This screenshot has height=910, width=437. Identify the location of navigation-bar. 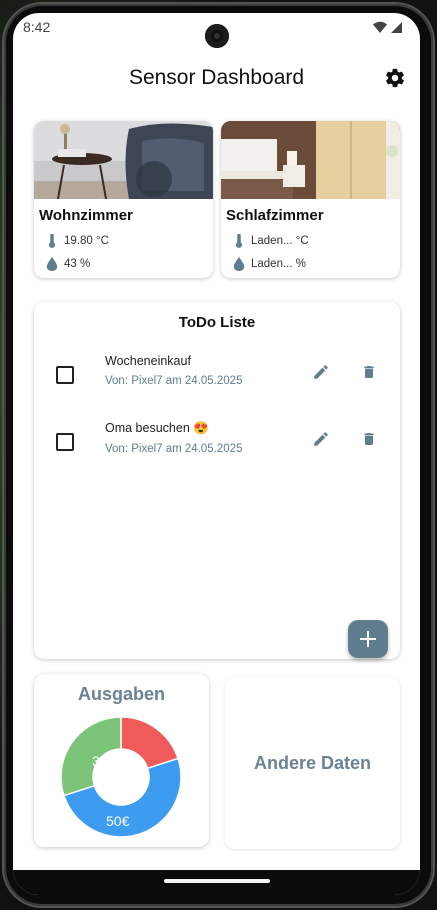
(216, 882).